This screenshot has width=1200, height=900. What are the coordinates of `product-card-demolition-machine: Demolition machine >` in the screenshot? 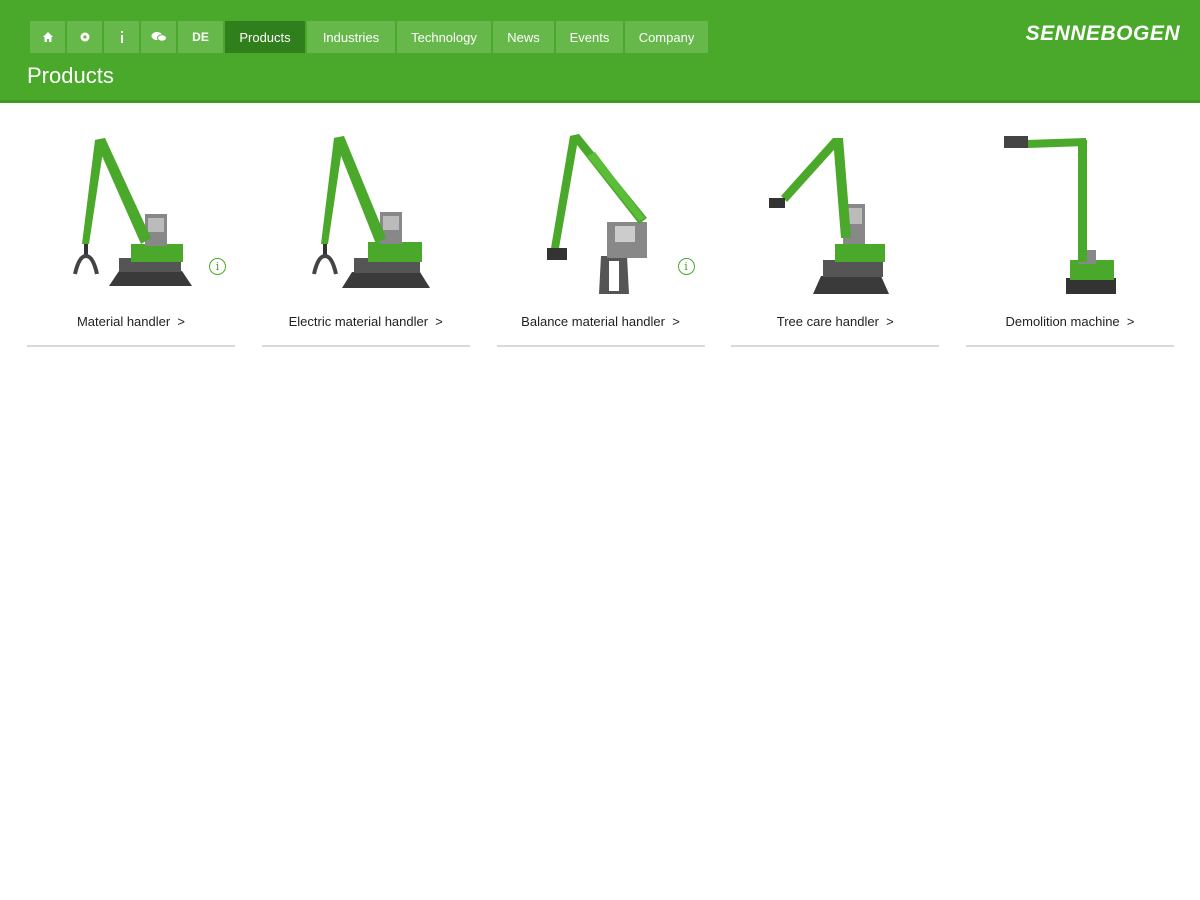 It's located at (1070, 236).